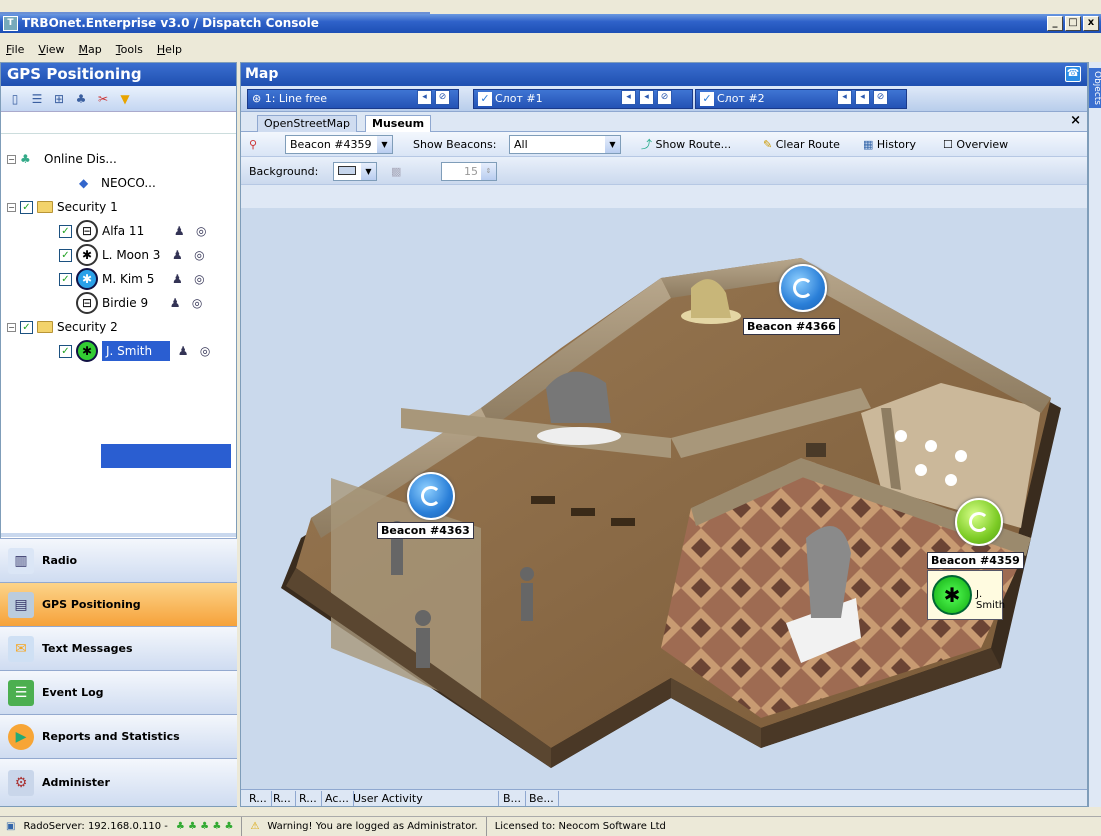 The height and width of the screenshot is (836, 1101). I want to click on menu-view: View, so click(51, 50).